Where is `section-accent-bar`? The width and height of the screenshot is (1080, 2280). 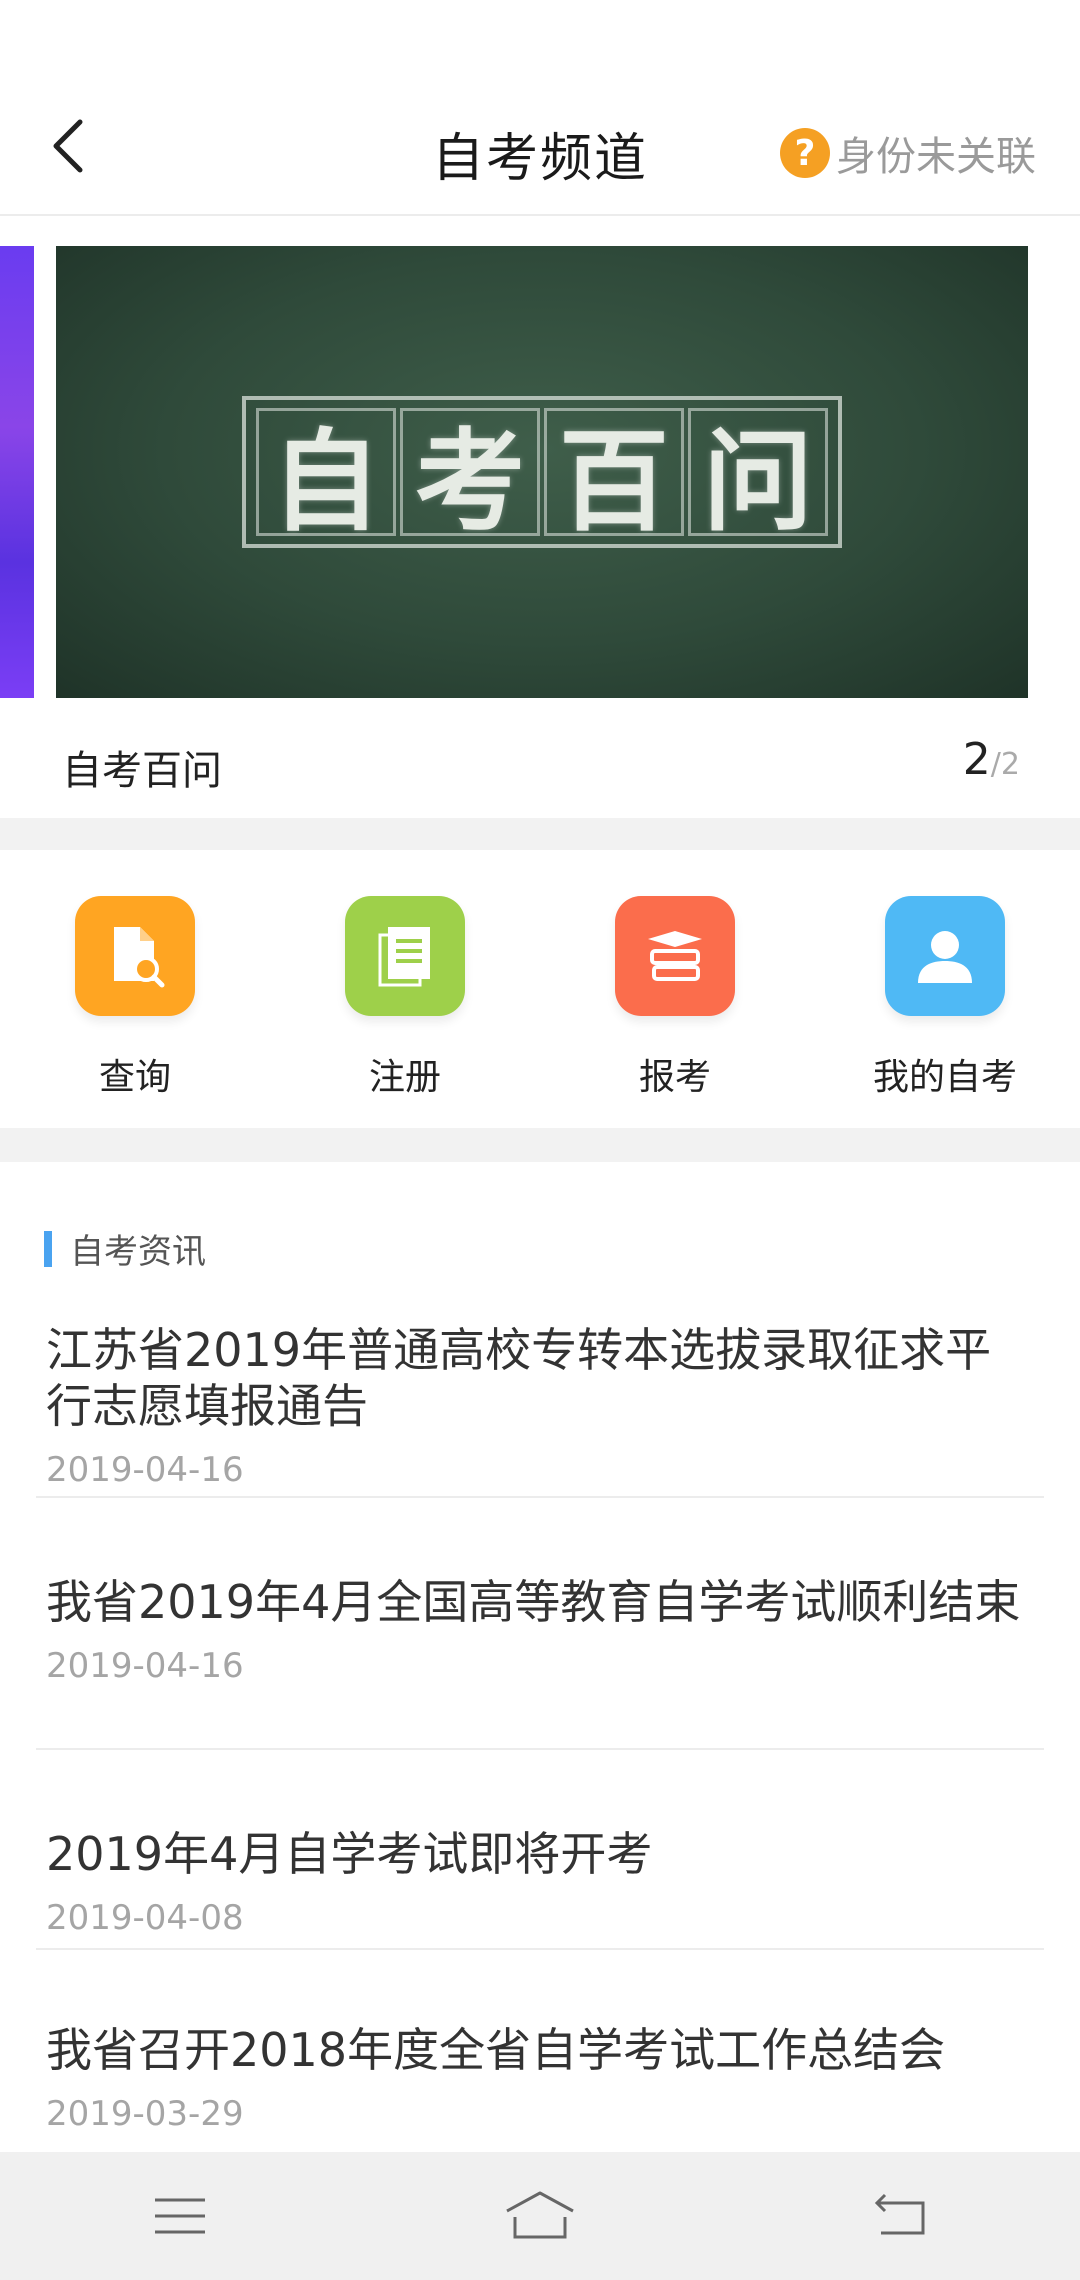 section-accent-bar is located at coordinates (48, 1248).